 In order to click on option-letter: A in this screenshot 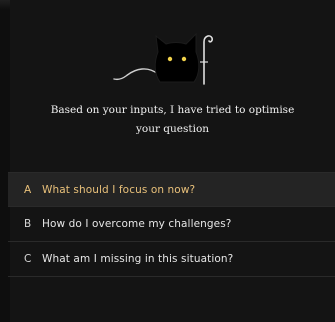, I will do `click(28, 189)`.